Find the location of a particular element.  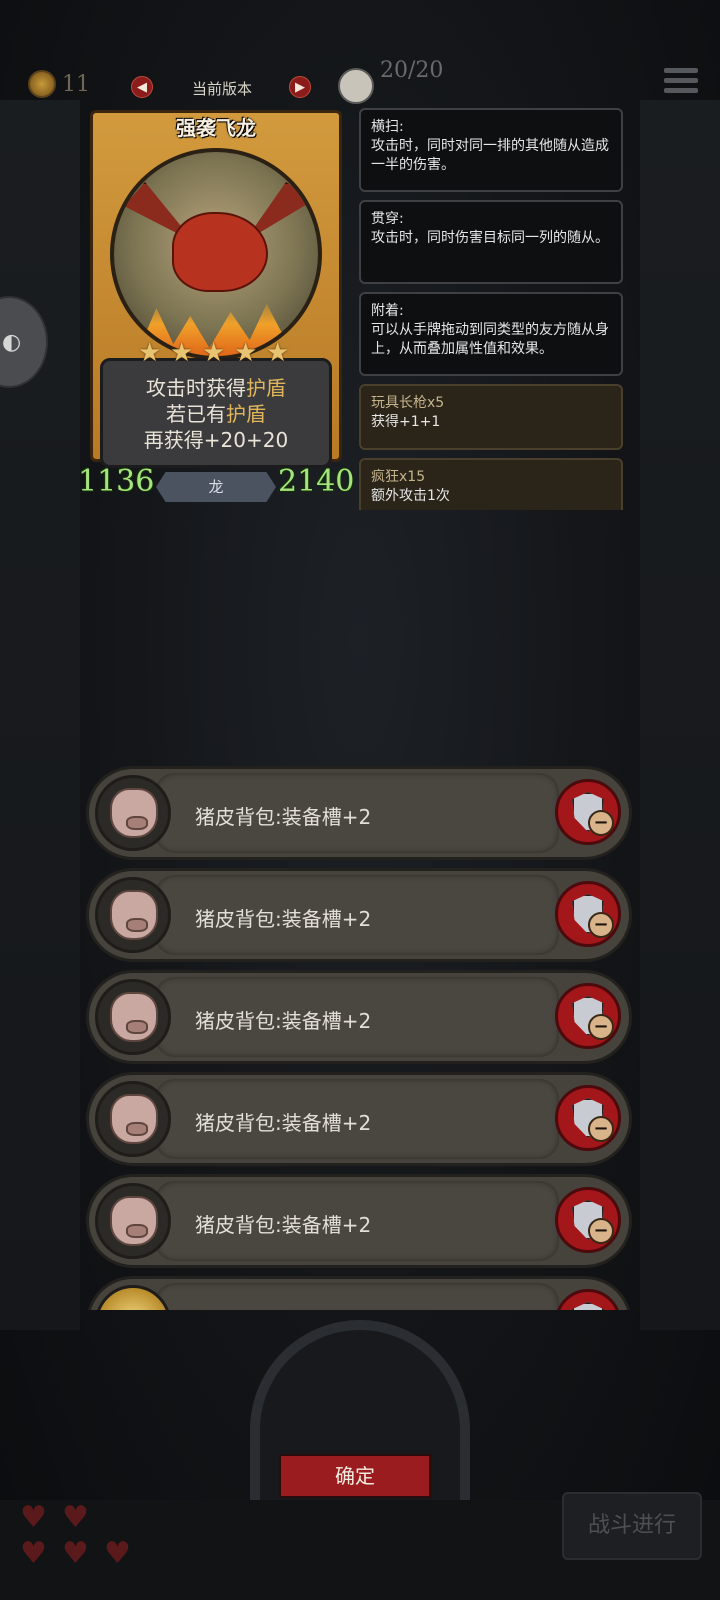

dragon-artwork is located at coordinates (216, 254).